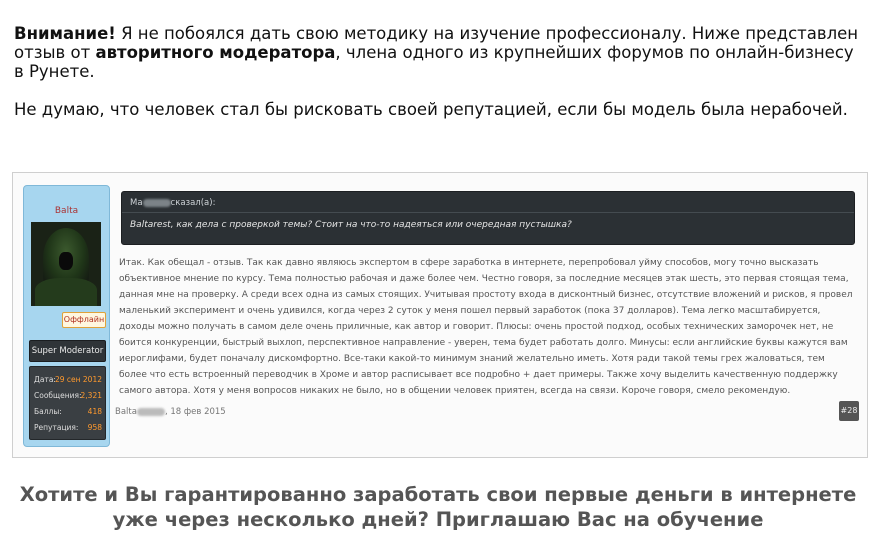 The width and height of the screenshot is (876, 555). I want to click on avatar, so click(66, 264).